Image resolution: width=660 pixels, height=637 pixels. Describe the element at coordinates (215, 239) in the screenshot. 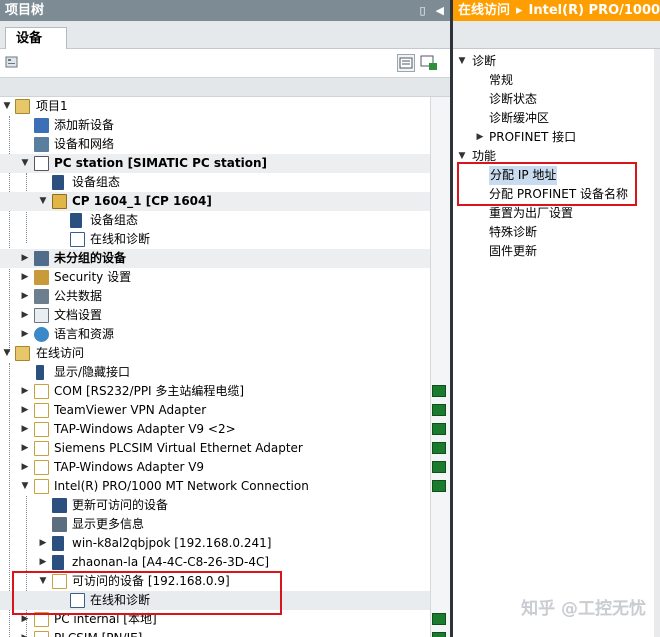

I see `tree-item-online-diagnostics: 在线和诊断` at that location.